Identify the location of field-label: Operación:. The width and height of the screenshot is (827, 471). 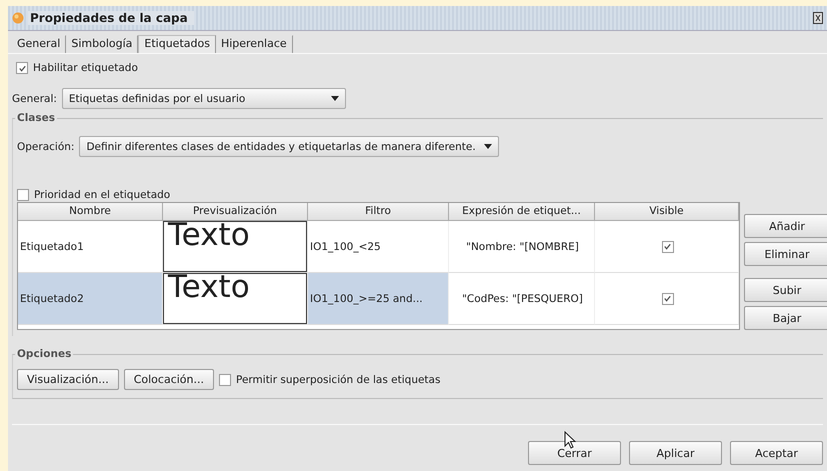
(45, 146).